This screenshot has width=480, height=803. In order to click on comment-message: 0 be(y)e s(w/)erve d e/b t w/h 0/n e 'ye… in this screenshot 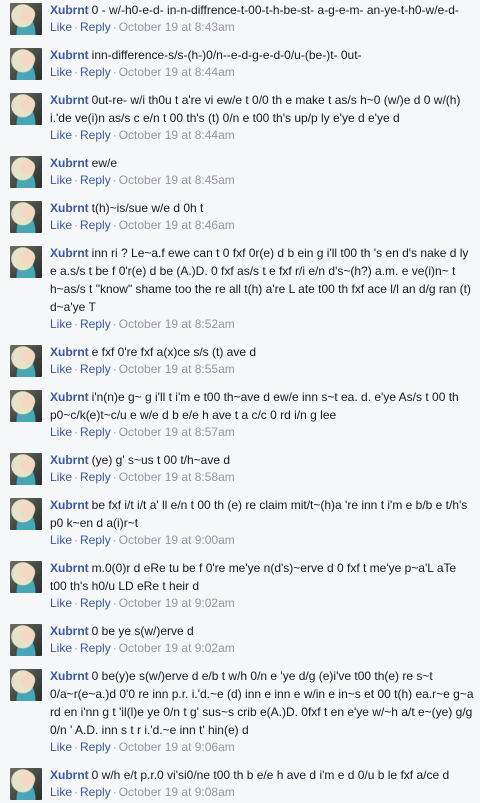, I will do `click(262, 703)`.